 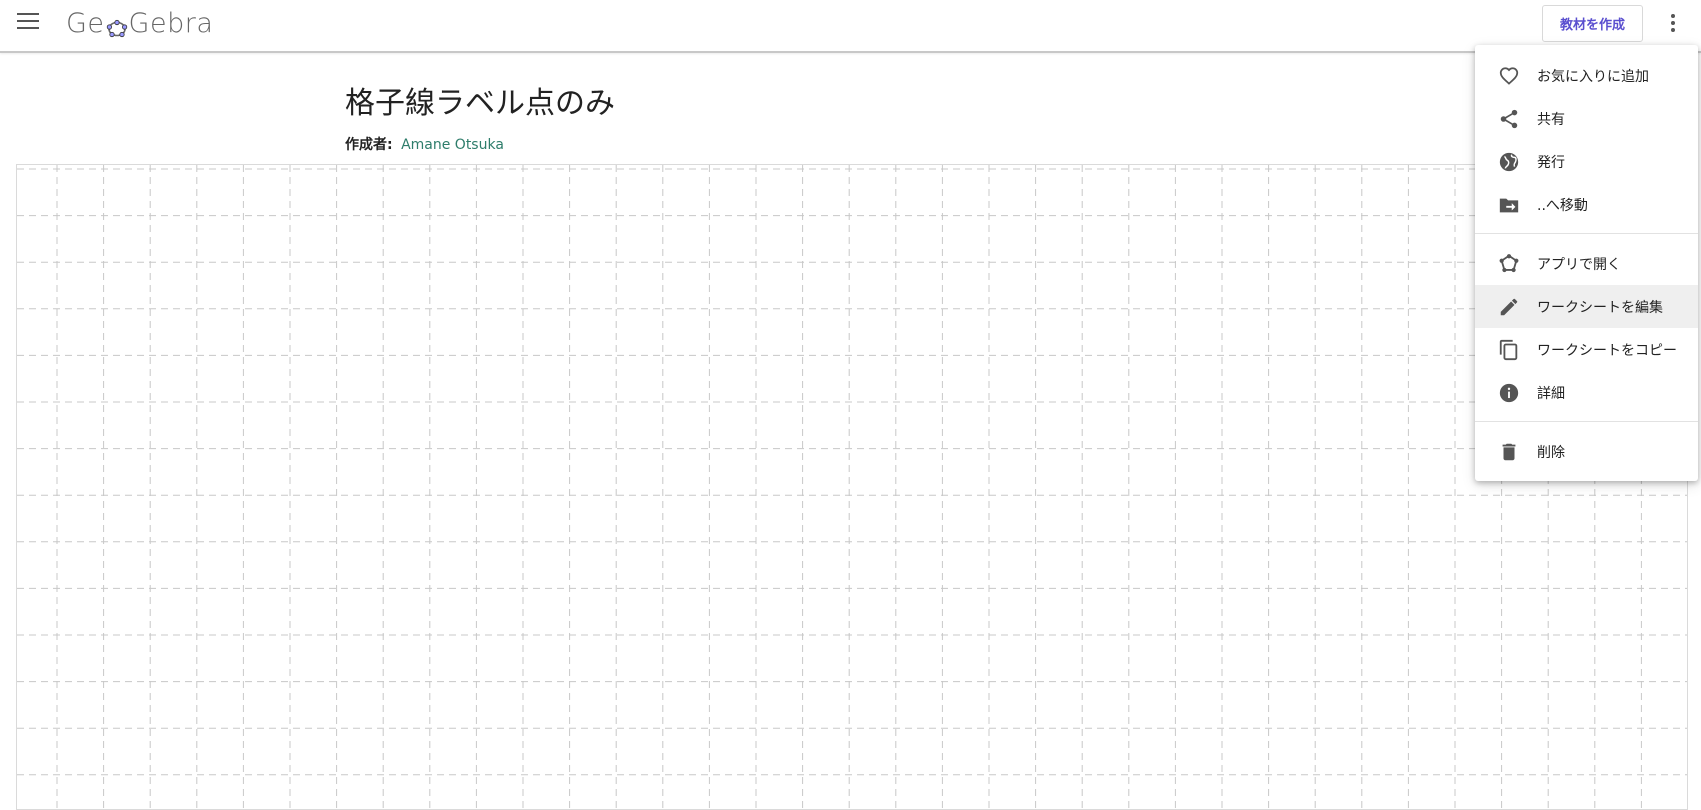 What do you see at coordinates (1586, 392) in the screenshot?
I see `menu-item-details: 詳細` at bounding box center [1586, 392].